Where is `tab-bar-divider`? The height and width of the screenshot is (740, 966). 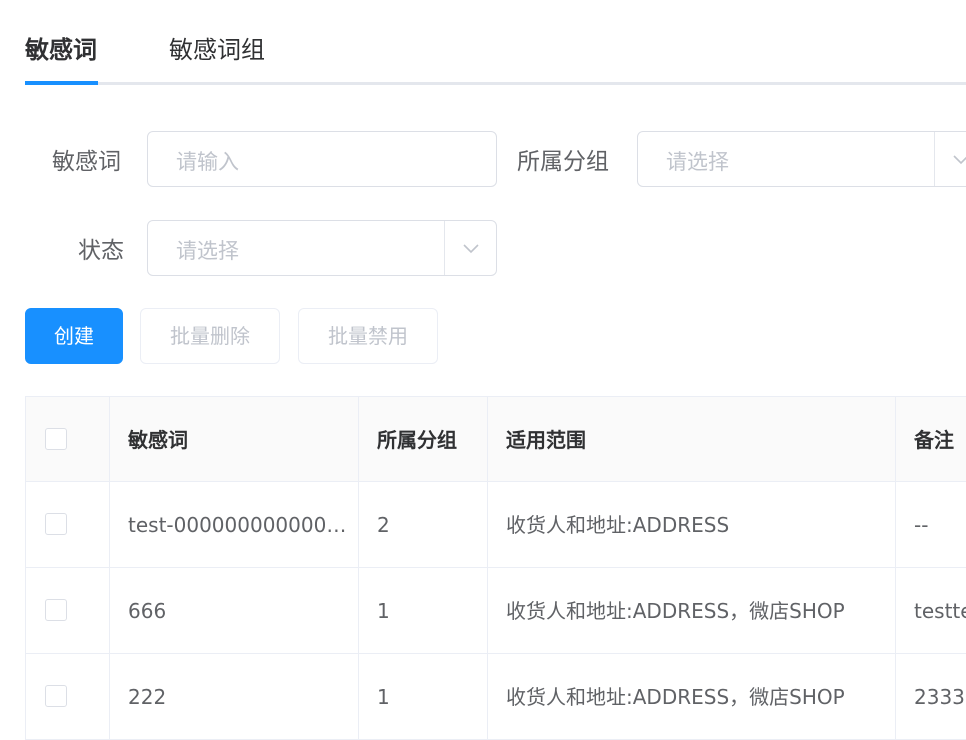
tab-bar-divider is located at coordinates (495, 83).